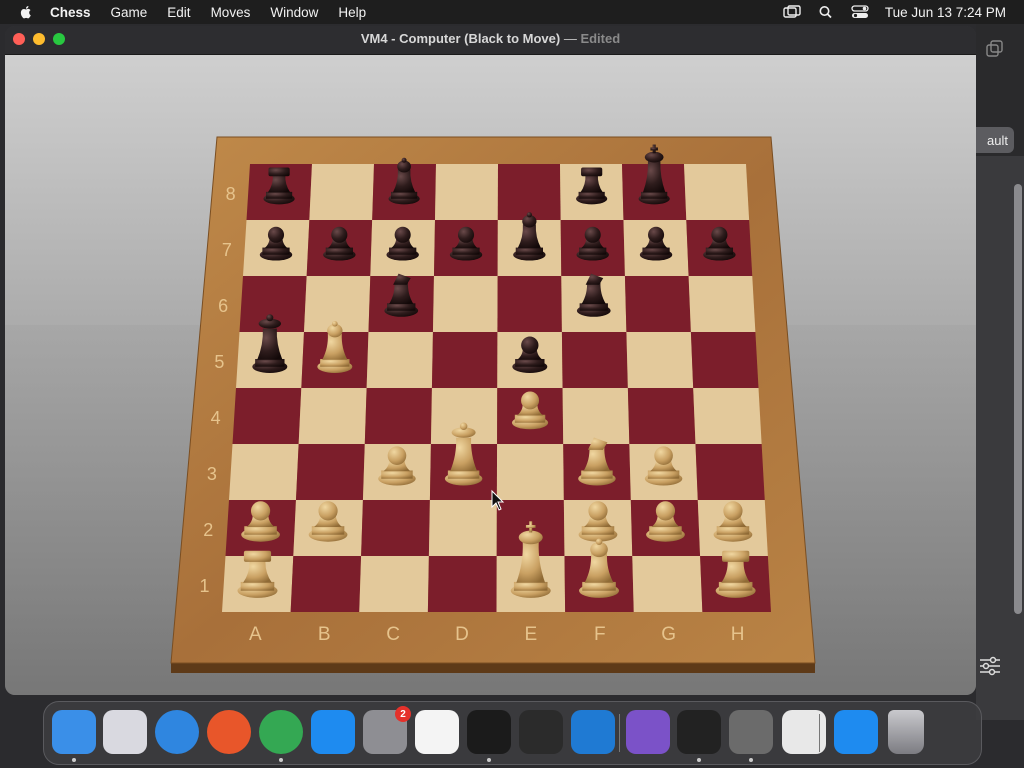 The height and width of the screenshot is (768, 1024). I want to click on rank-label-5: 5, so click(219, 362).